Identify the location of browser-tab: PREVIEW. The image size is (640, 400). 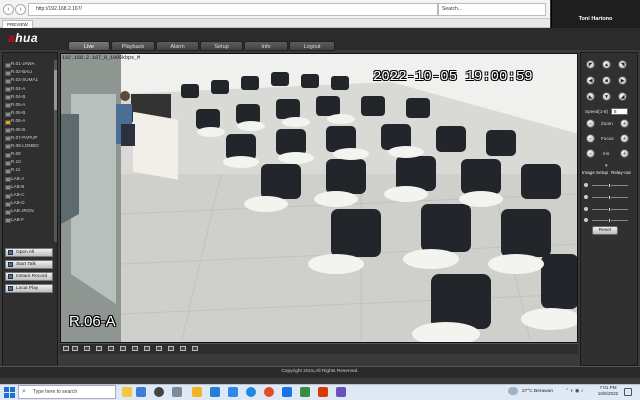
(17, 24).